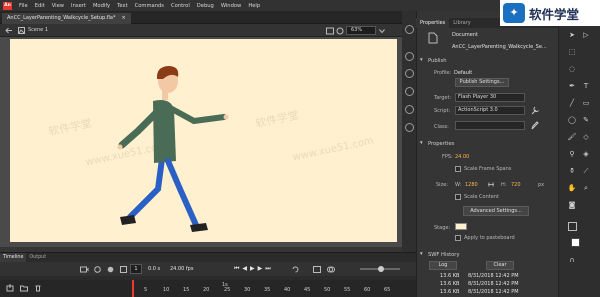  What do you see at coordinates (409, 109) in the screenshot?
I see `swatches-icon` at bounding box center [409, 109].